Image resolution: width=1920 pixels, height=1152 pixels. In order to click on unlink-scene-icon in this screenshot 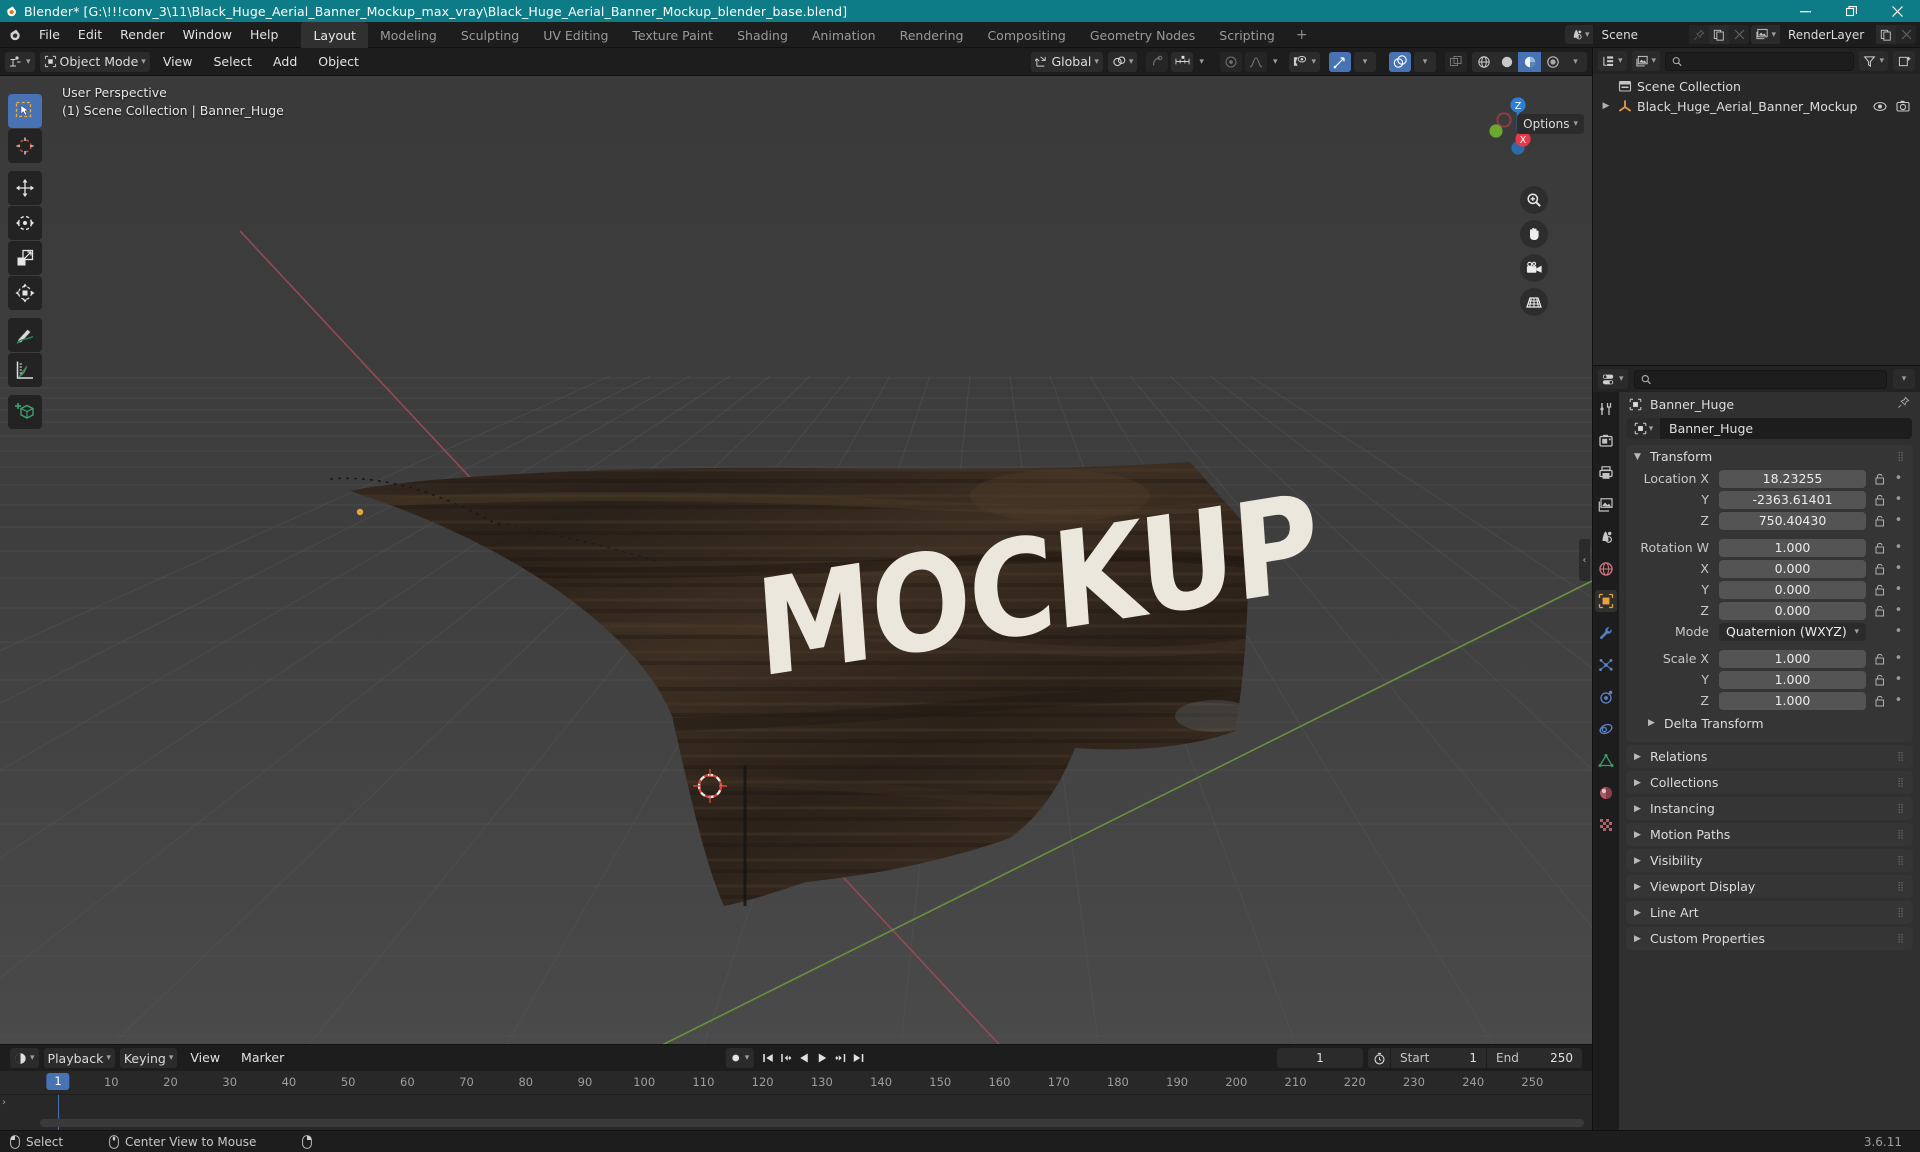, I will do `click(1739, 34)`.